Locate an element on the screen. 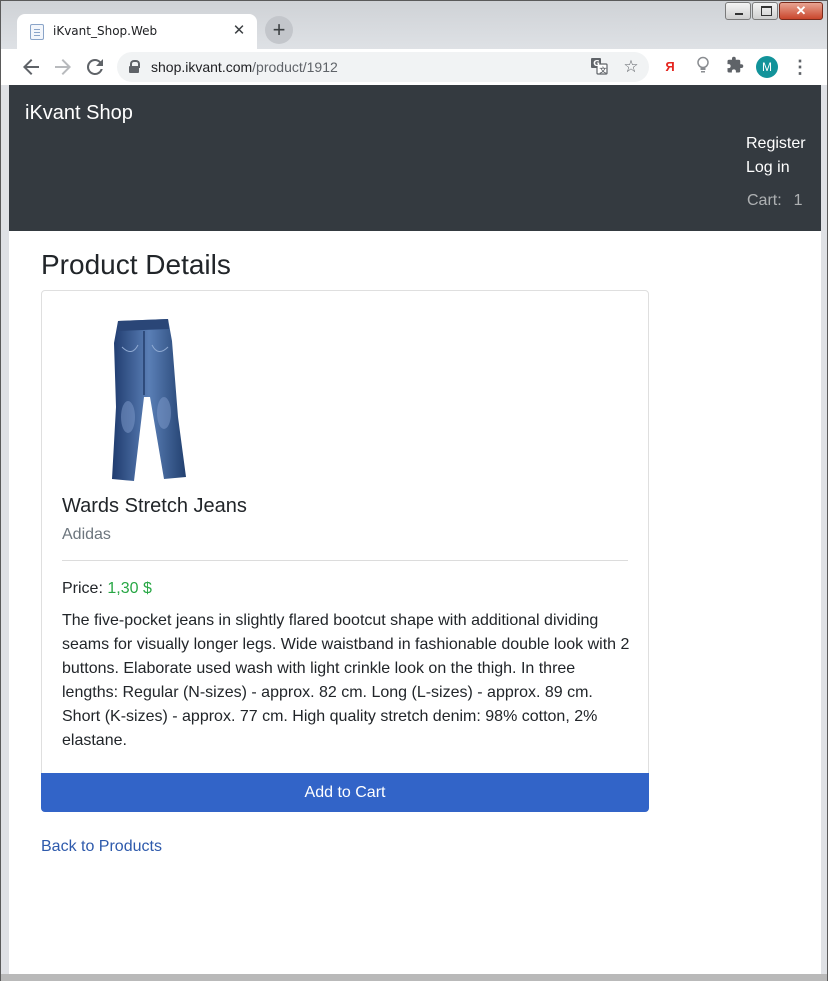 This screenshot has height=981, width=828. profile-avatar: M is located at coordinates (767, 67).